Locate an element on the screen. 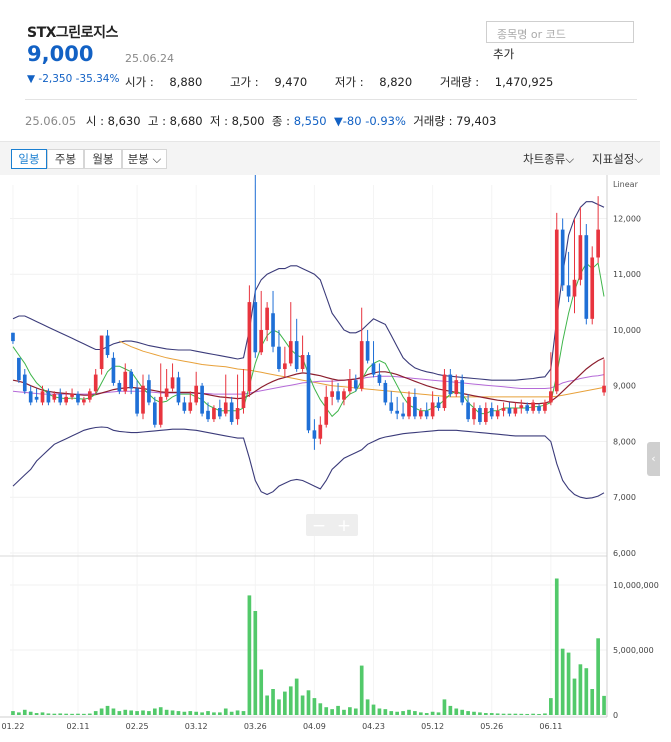  side-panel-toggle: ‹ is located at coordinates (653, 459).